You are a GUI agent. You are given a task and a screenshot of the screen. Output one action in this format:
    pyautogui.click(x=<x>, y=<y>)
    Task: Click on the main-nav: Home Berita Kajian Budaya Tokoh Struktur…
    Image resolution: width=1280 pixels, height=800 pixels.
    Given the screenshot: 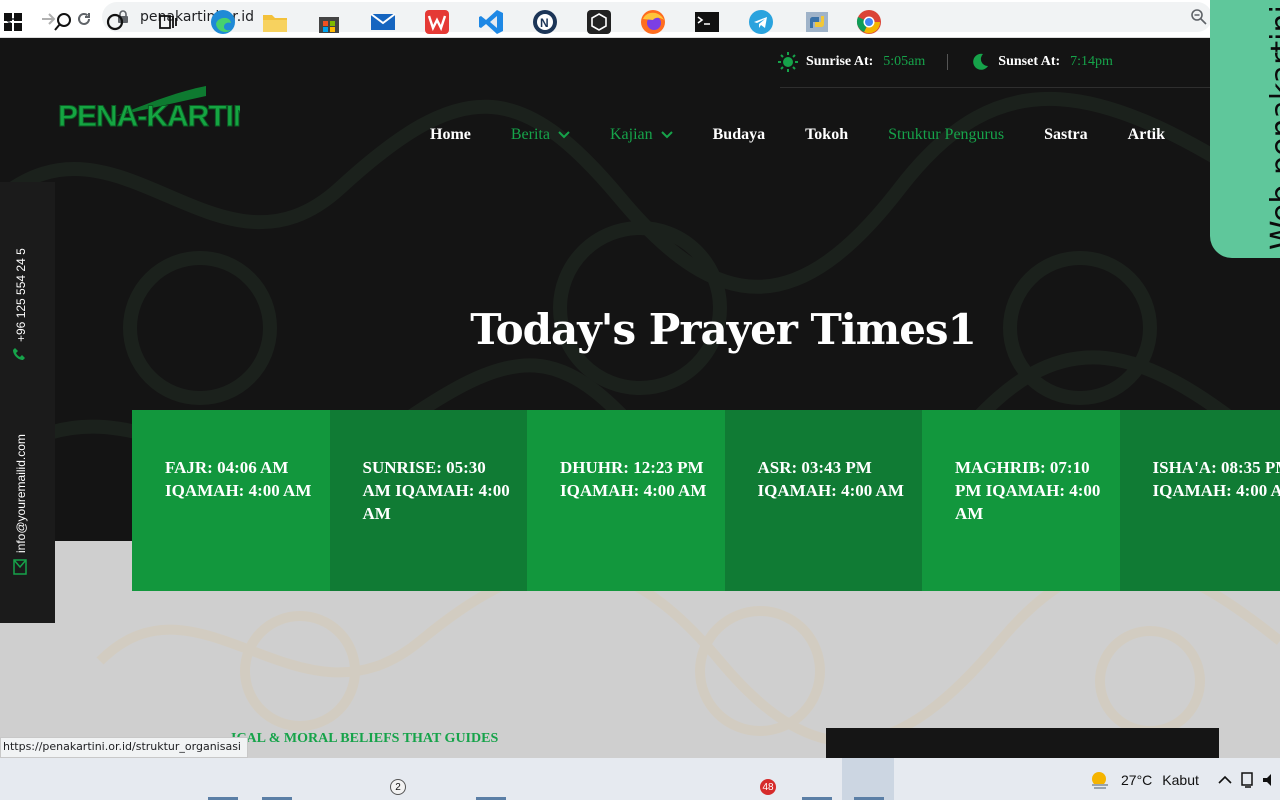 What is the action you would take?
    pyautogui.click(x=817, y=135)
    